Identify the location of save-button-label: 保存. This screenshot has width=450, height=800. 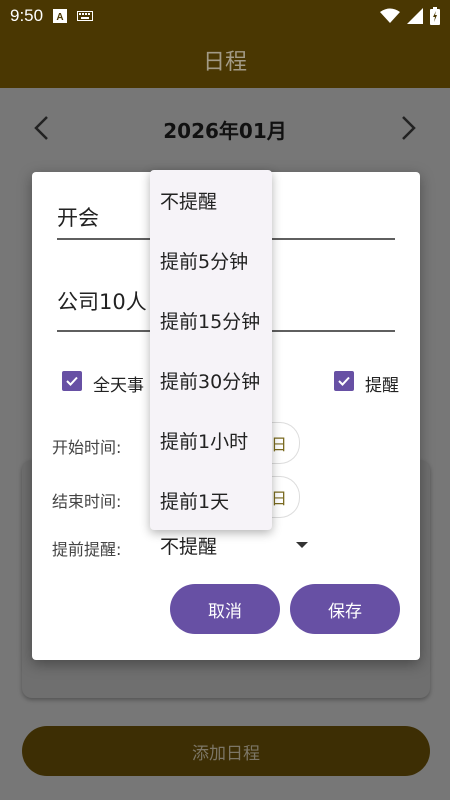
(345, 611).